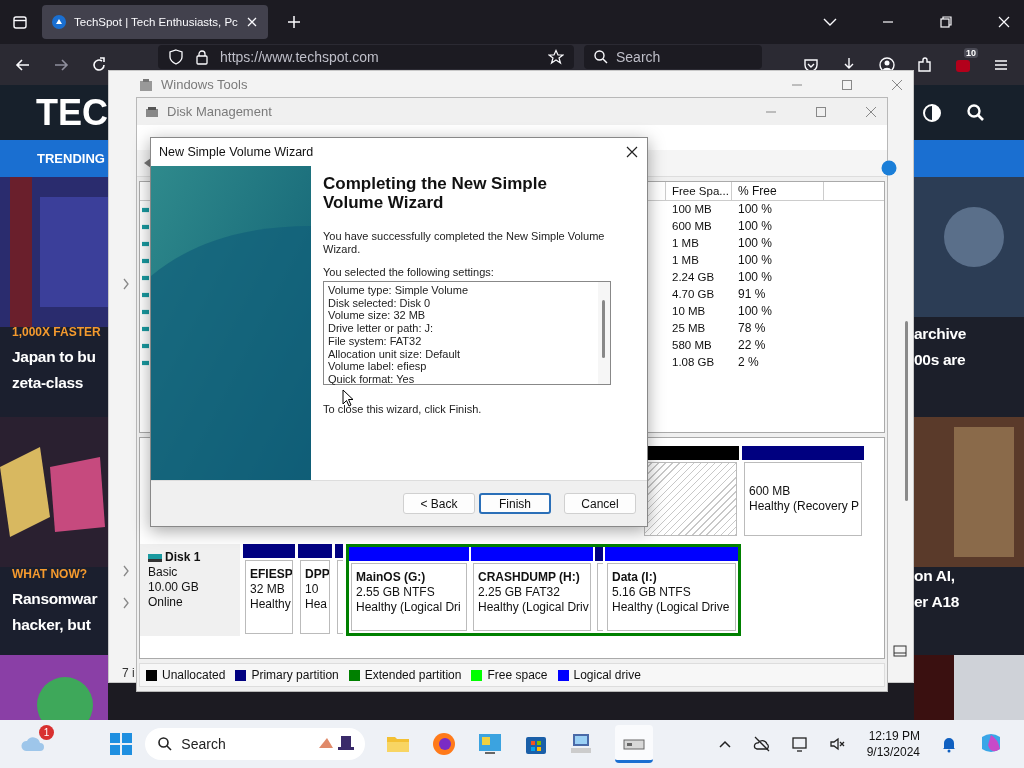 This screenshot has height=768, width=1024. Describe the element at coordinates (348, 398) in the screenshot. I see `mouse-cursor-icon` at that location.